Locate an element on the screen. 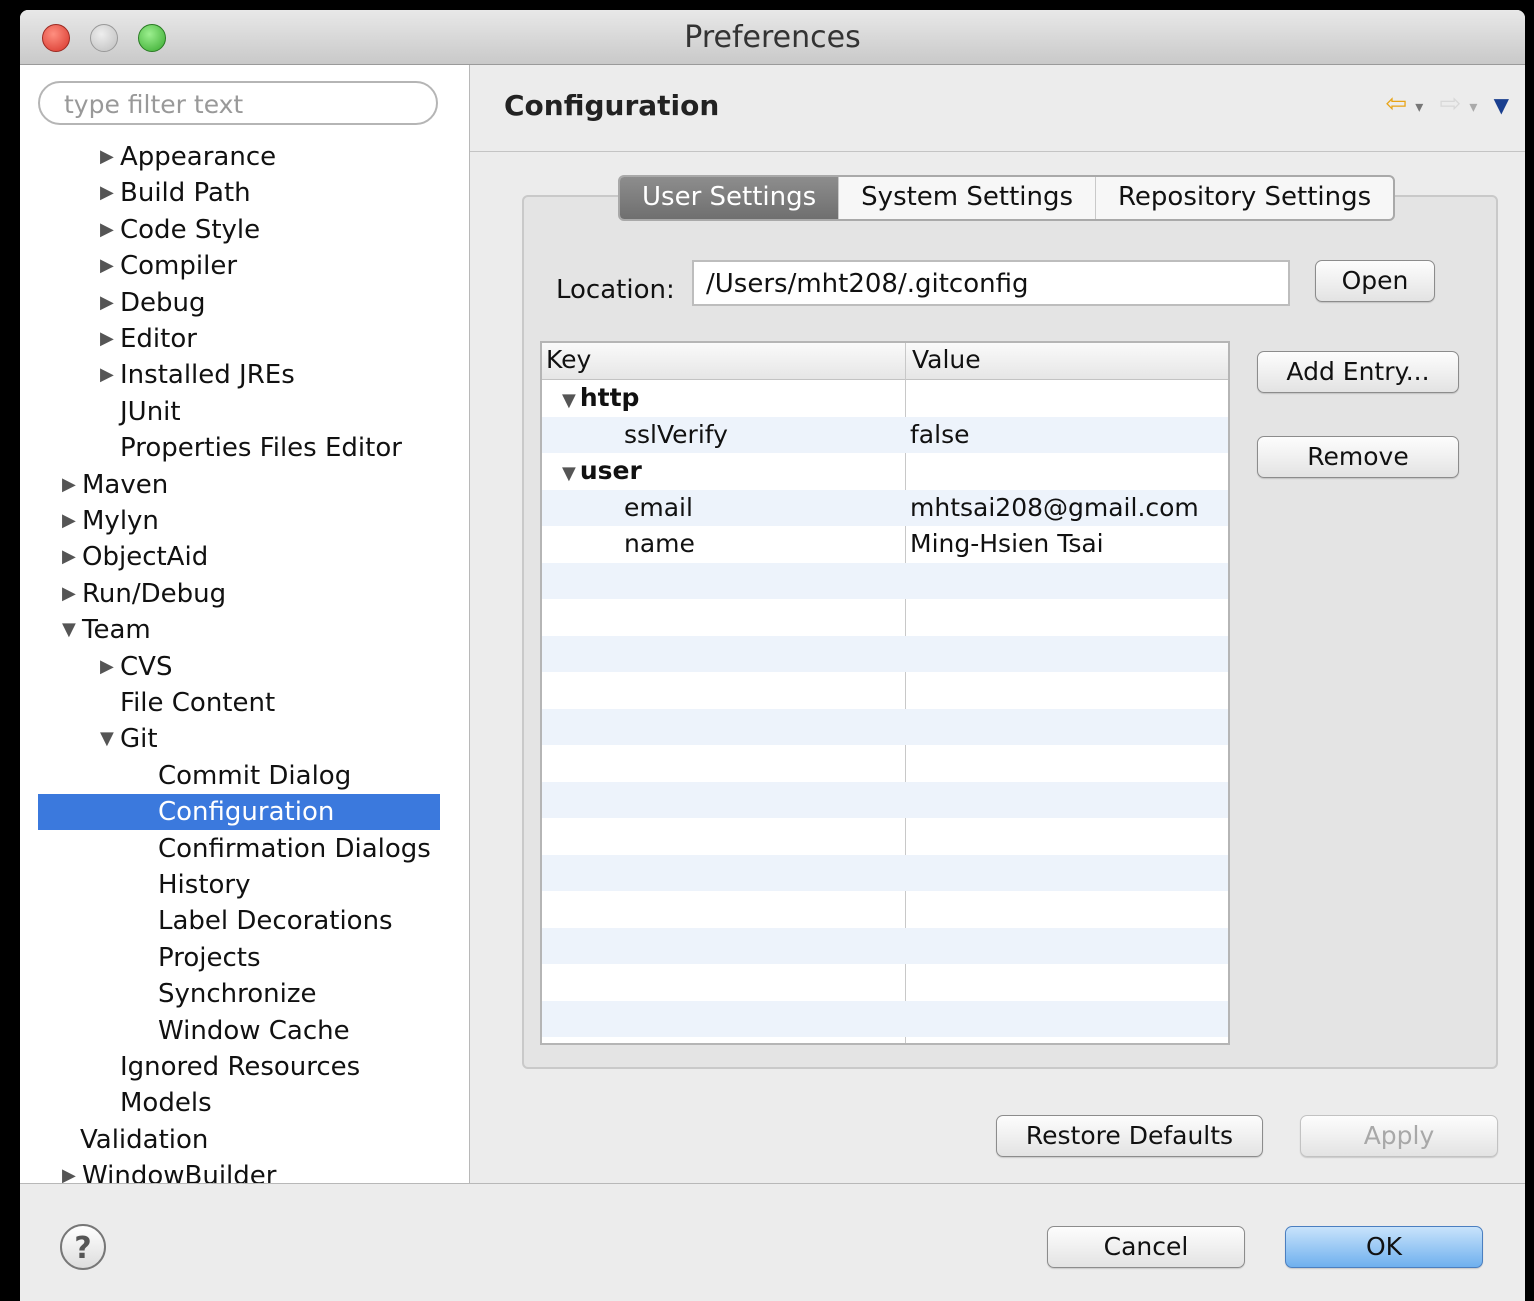 This screenshot has width=1534, height=1301. tree-item: Properties Files Editor is located at coordinates (261, 448).